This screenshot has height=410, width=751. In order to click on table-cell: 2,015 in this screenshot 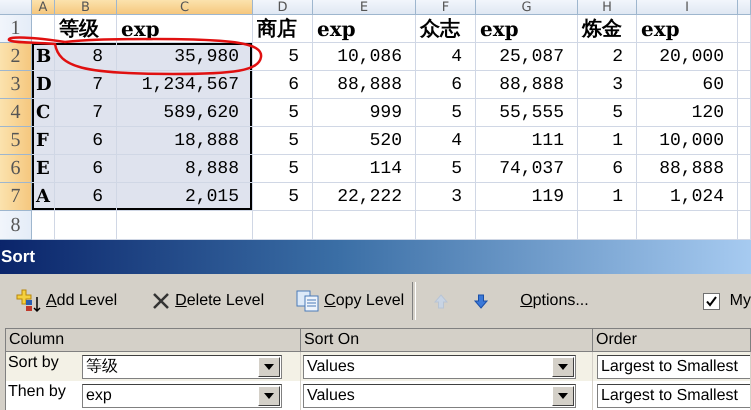, I will do `click(185, 197)`.